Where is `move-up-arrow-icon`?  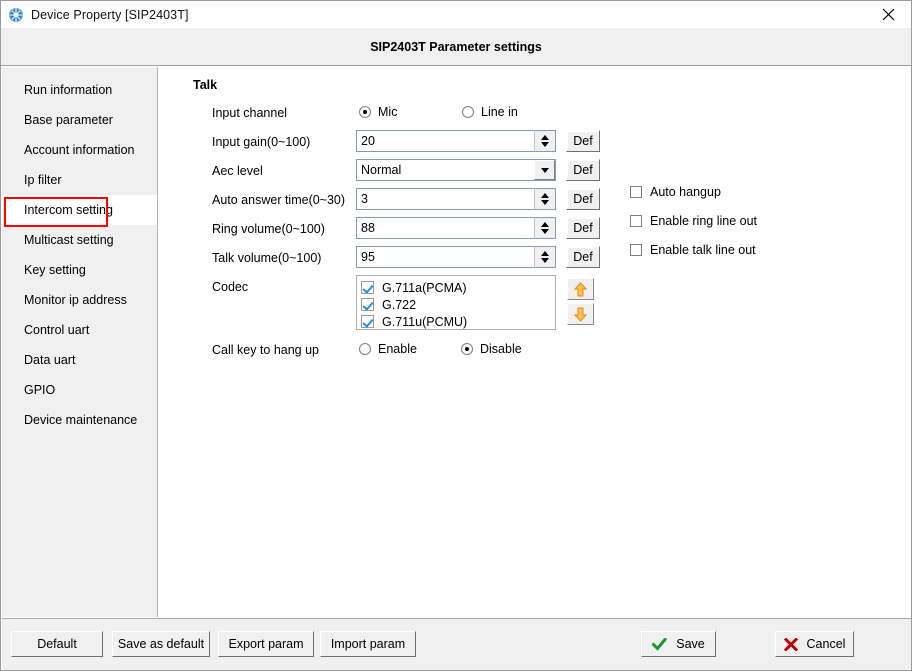 move-up-arrow-icon is located at coordinates (580, 288).